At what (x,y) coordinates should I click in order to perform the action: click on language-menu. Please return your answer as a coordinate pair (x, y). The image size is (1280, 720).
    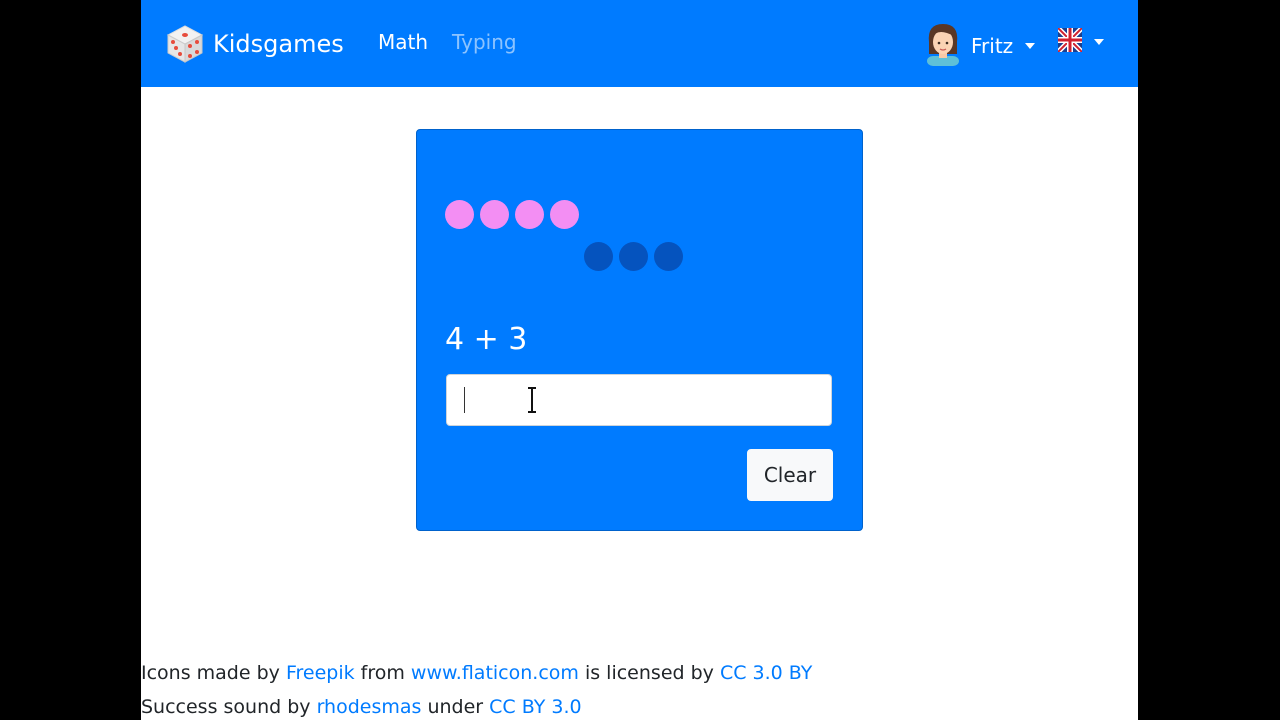
    Looking at the image, I should click on (1080, 41).